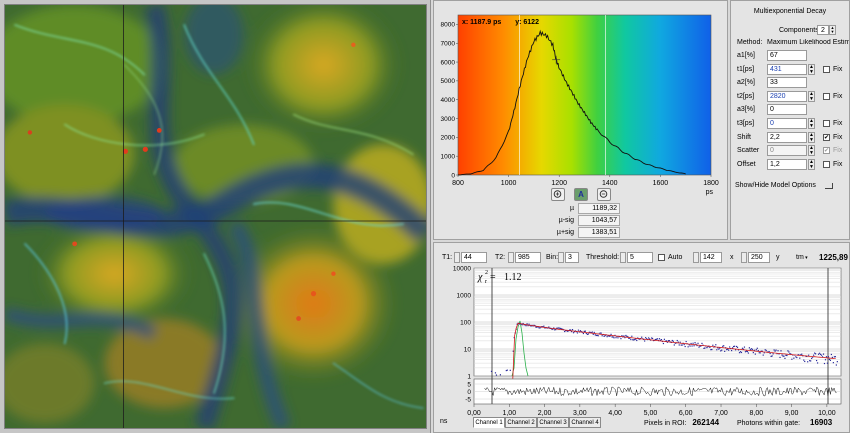 This screenshot has width=850, height=433. Describe the element at coordinates (665, 423) in the screenshot. I see `pixels-in-roi-label: Pixels in ROI:` at that location.